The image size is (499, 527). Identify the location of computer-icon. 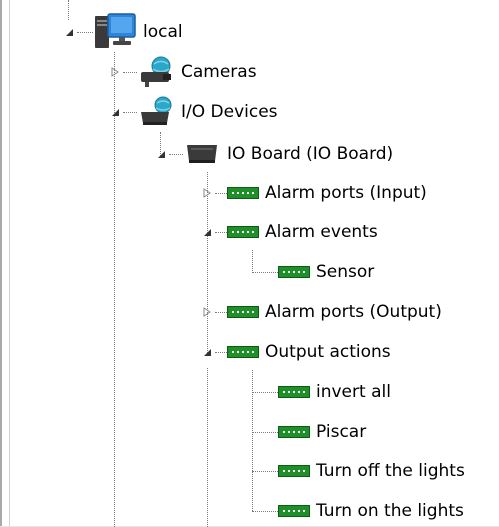
(115, 32).